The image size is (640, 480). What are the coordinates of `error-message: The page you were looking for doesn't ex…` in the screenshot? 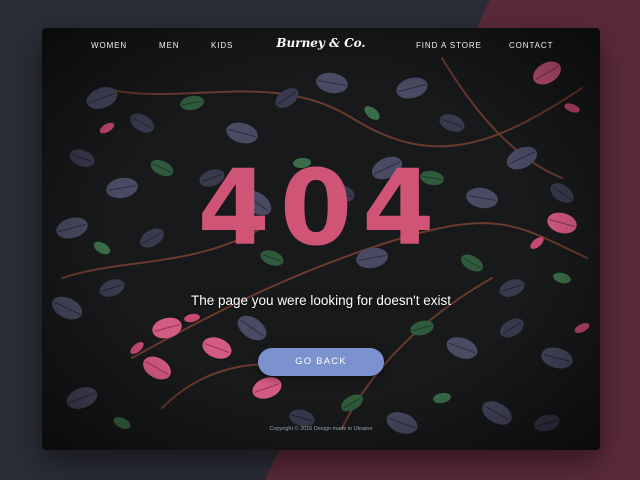 It's located at (321, 300).